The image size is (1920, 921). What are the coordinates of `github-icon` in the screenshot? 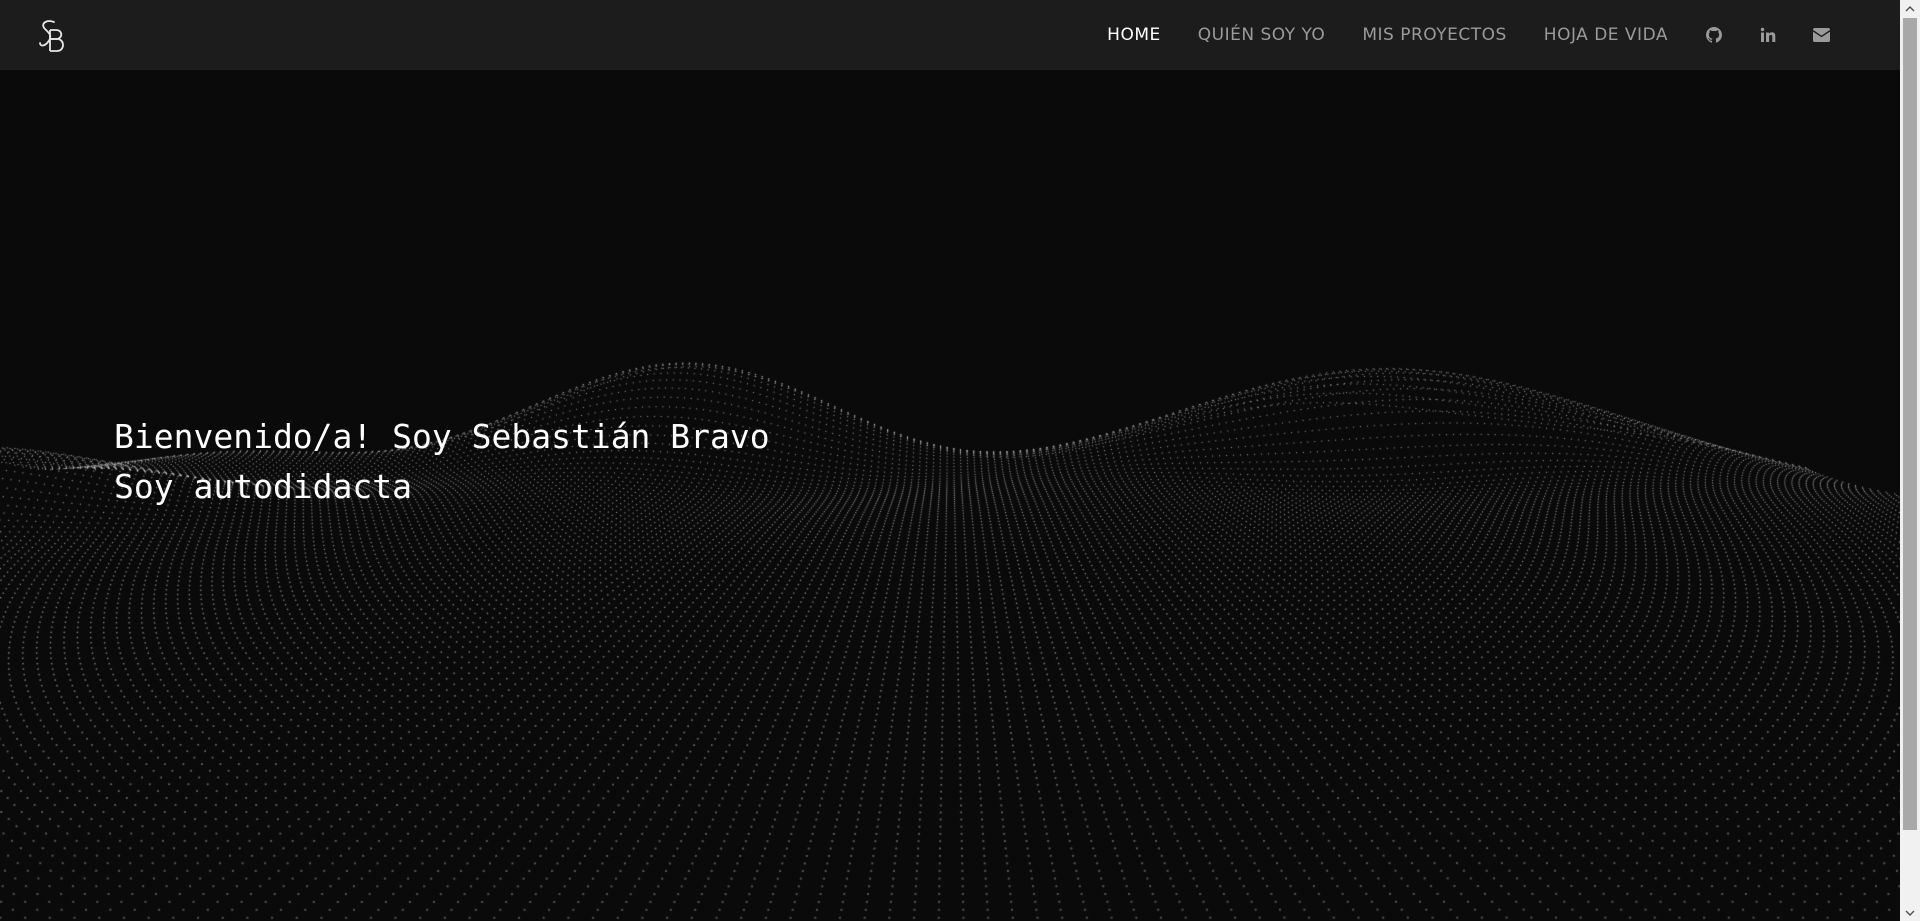 It's located at (1713, 35).